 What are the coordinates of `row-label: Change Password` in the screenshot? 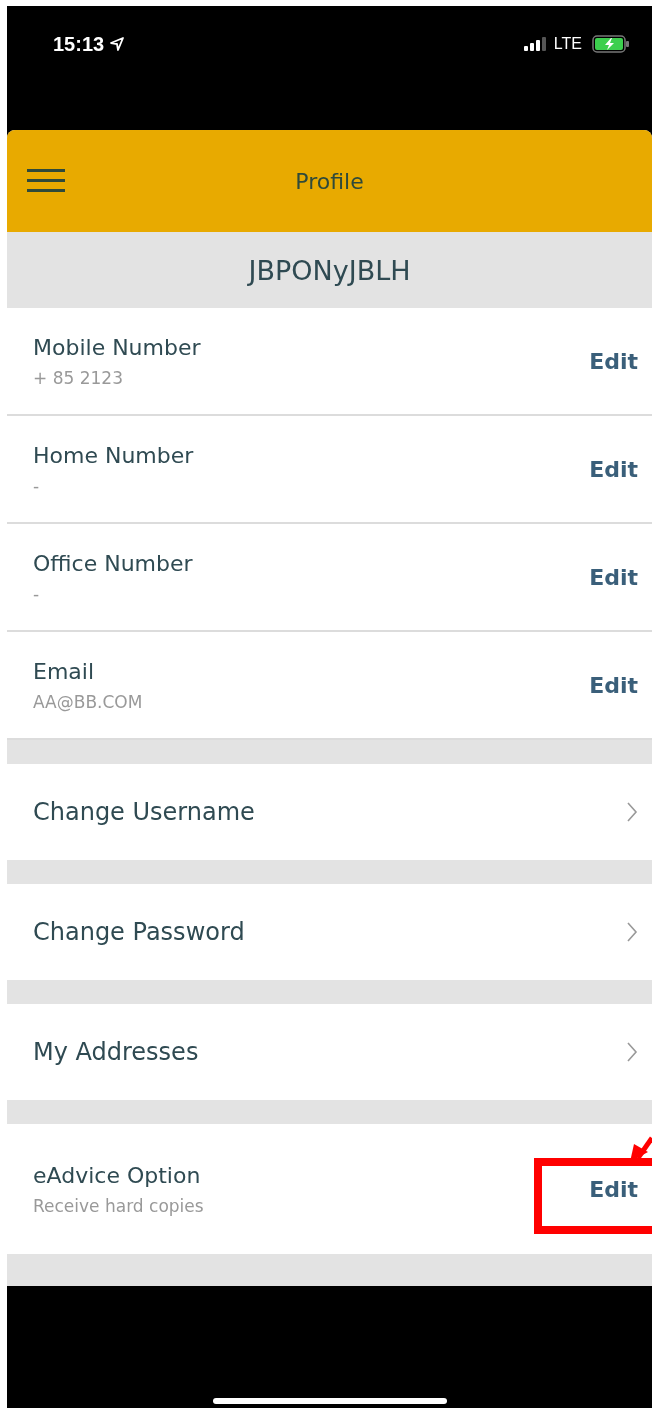 It's located at (139, 932).